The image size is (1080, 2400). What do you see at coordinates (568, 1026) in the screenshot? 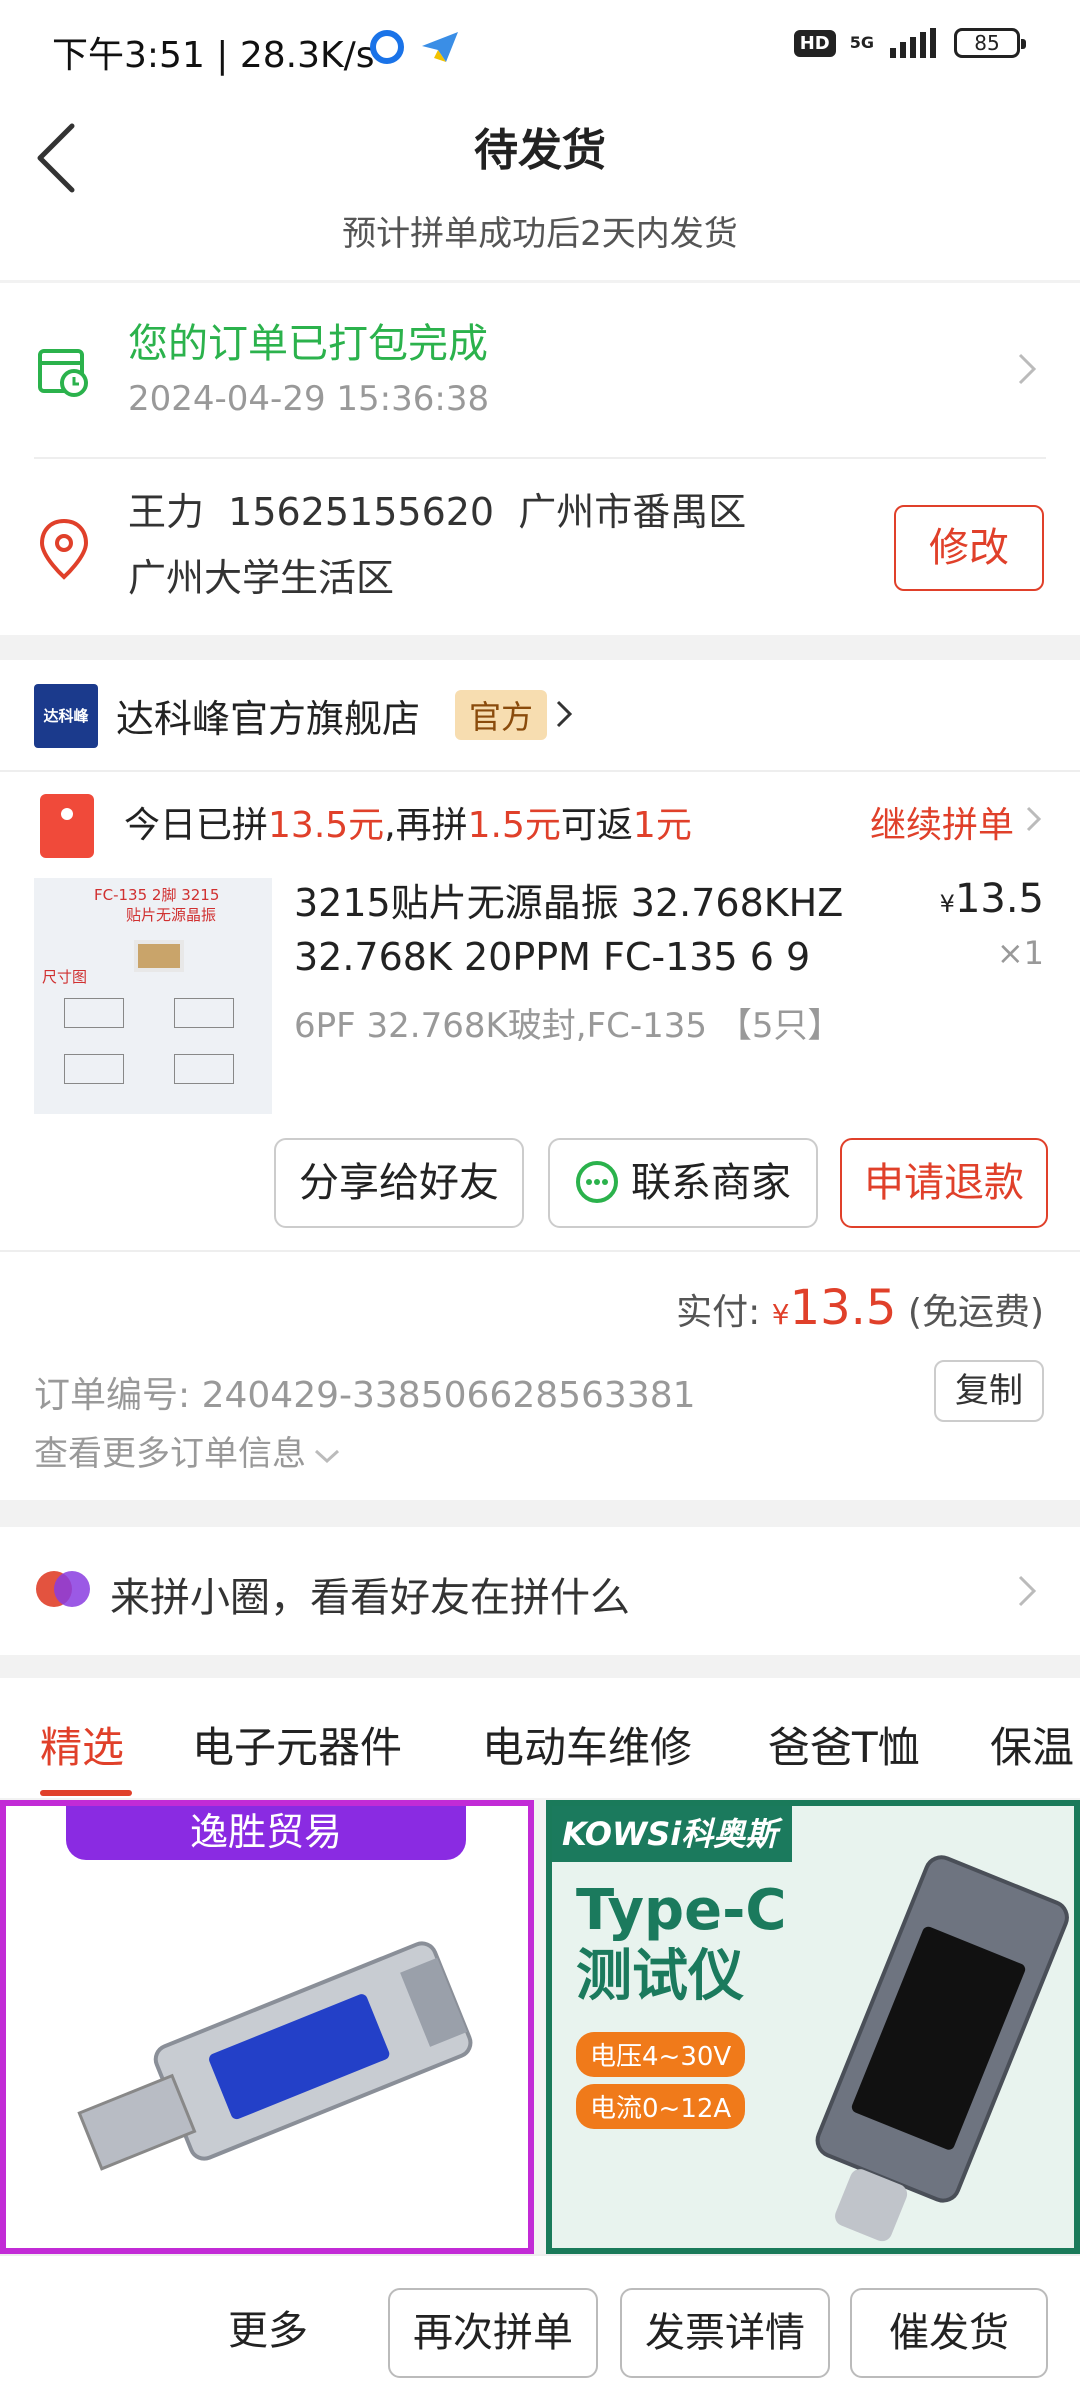
I see `product-sku: 6PF 32.768K玻封,FC-135 【5只】` at bounding box center [568, 1026].